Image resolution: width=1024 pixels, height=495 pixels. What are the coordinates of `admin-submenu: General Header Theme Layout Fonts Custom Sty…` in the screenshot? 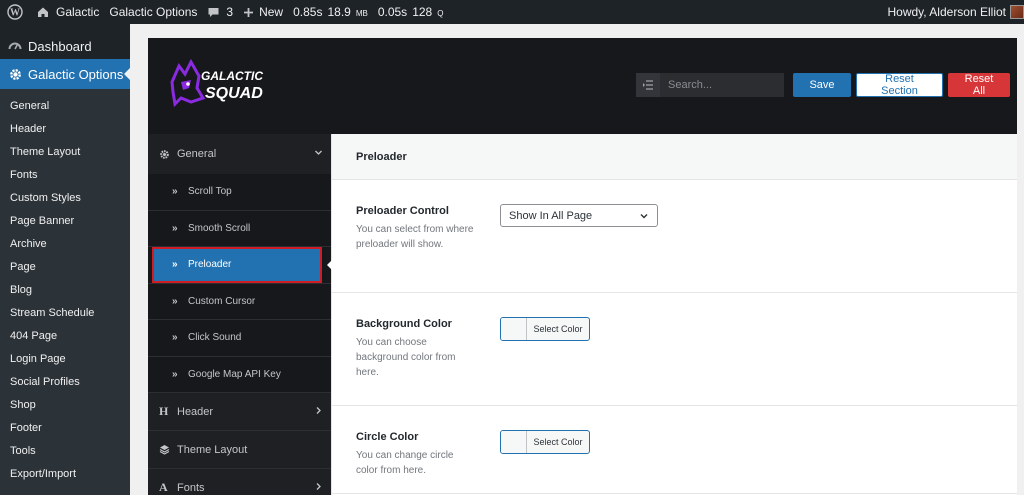 It's located at (65, 292).